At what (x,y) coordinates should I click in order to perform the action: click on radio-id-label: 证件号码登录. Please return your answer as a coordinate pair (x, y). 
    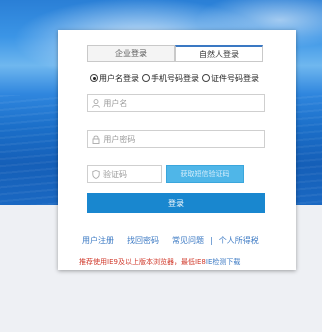
    Looking at the image, I should click on (235, 78).